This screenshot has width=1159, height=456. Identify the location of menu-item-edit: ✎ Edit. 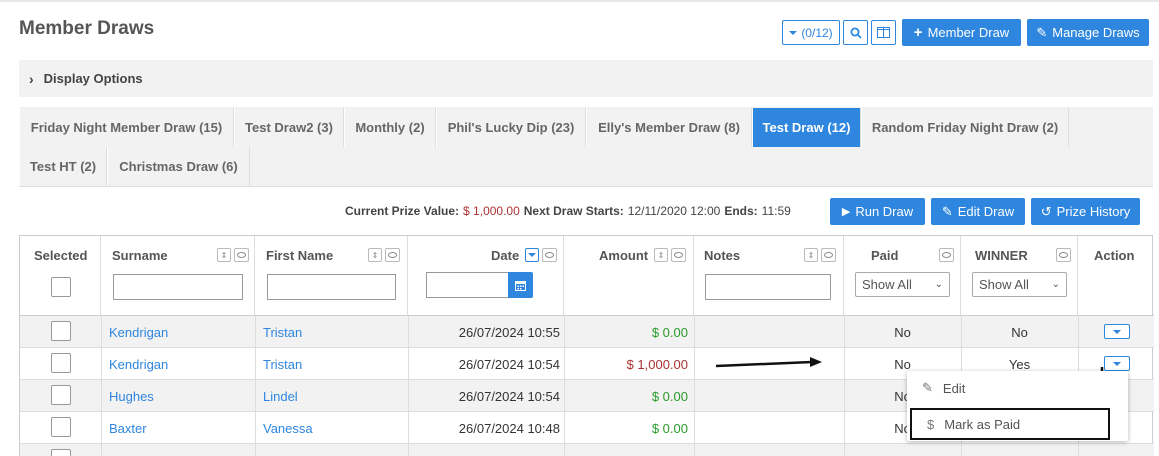
(1017, 388).